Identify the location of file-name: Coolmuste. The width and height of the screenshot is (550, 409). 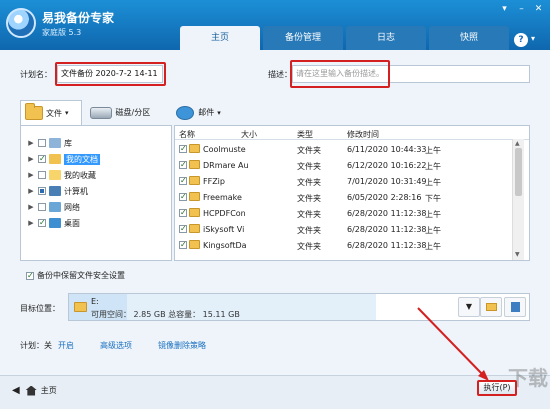
(224, 149).